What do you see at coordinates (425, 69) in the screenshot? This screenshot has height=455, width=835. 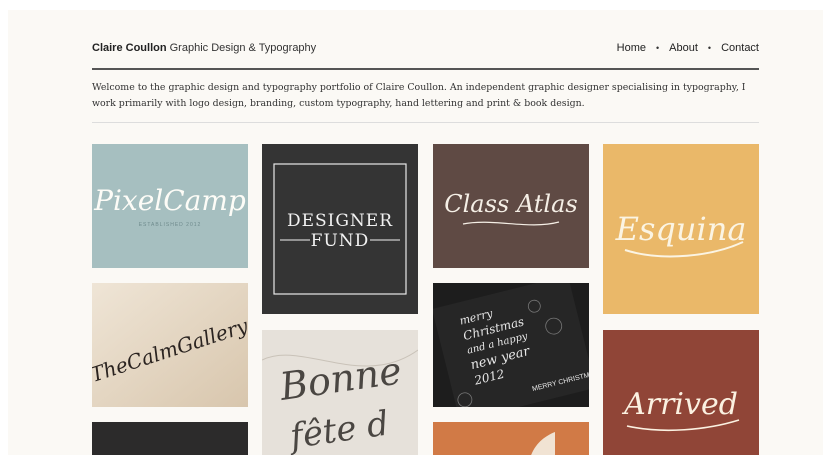 I see `header-divider` at bounding box center [425, 69].